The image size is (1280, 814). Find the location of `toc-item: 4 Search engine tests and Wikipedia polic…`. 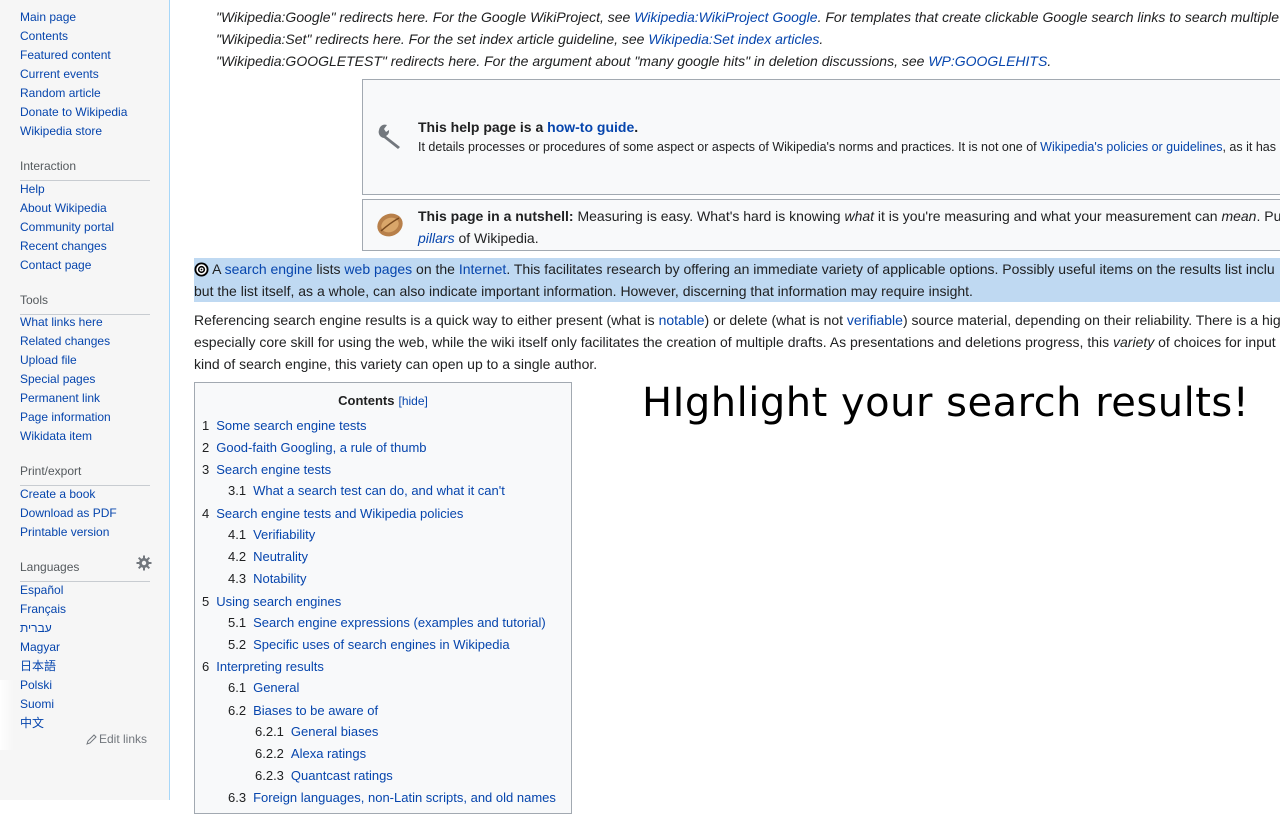

toc-item: 4 Search engine tests and Wikipedia polic… is located at coordinates (332, 513).